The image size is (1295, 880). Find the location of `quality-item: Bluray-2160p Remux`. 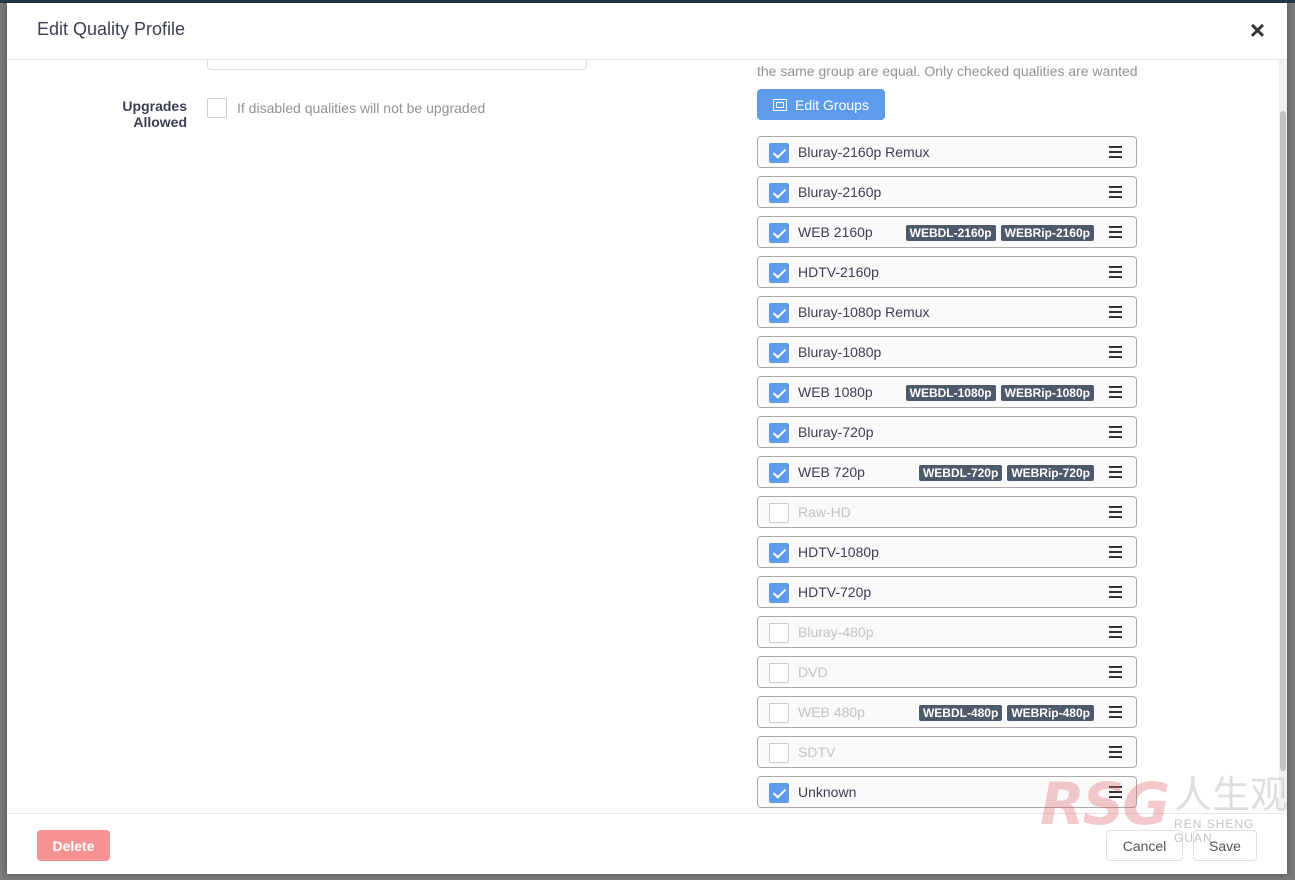

quality-item: Bluray-2160p Remux is located at coordinates (947, 152).